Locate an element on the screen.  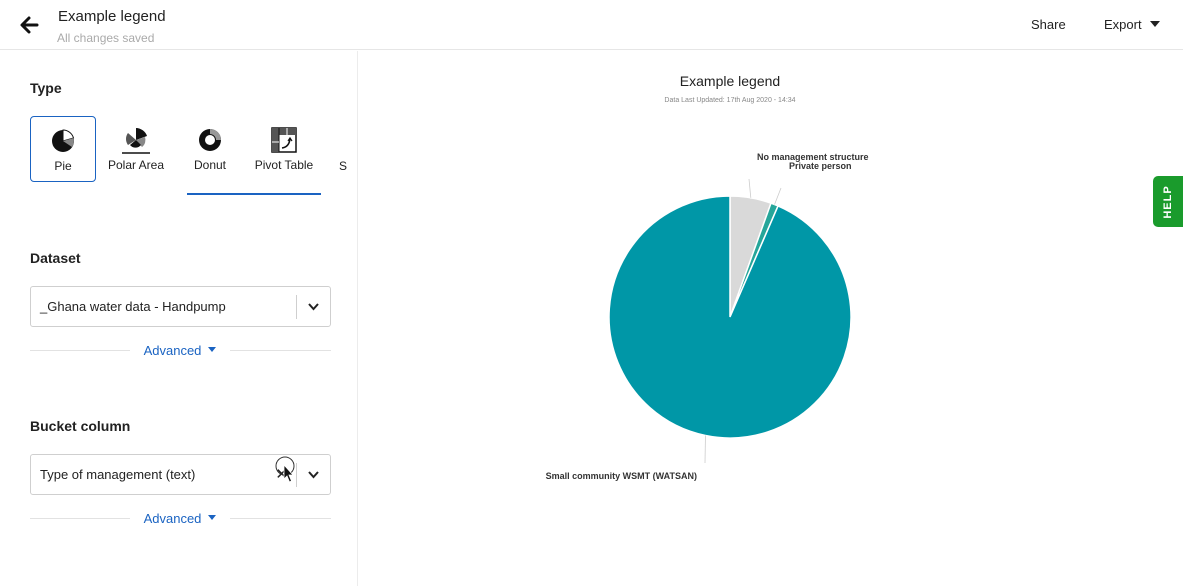
help-label: HELP is located at coordinates (1168, 201).